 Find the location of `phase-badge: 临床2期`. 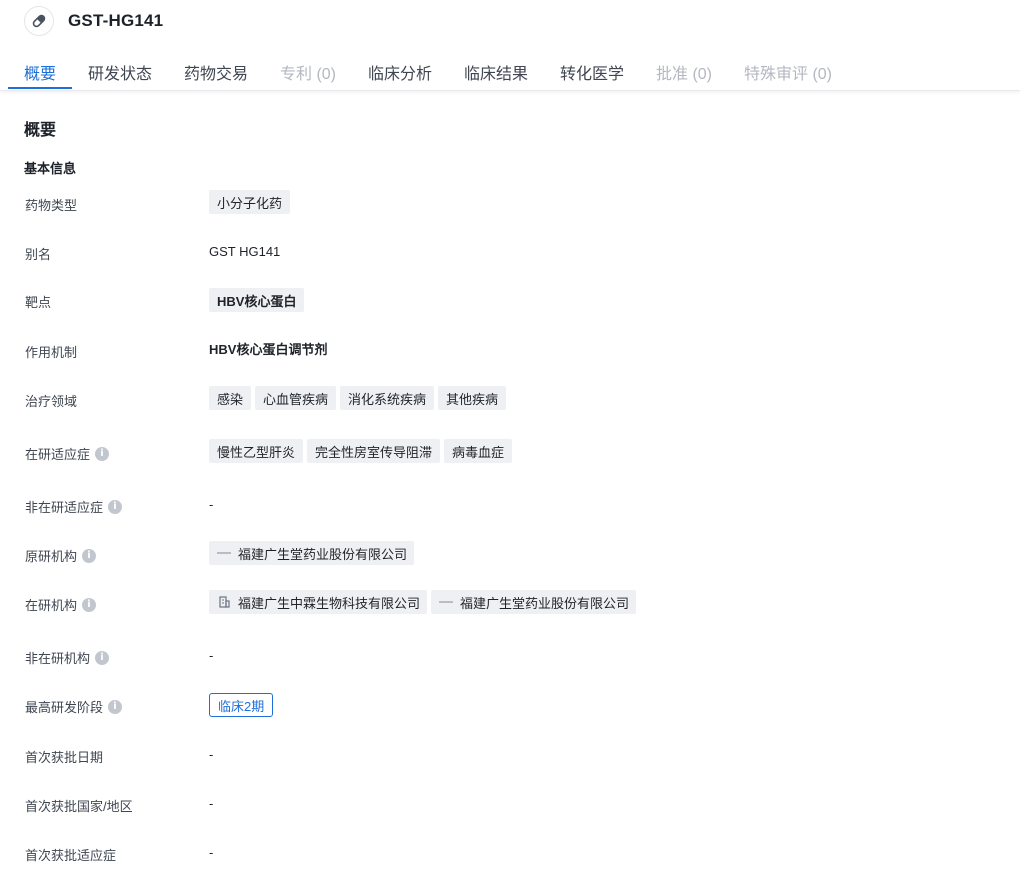

phase-badge: 临床2期 is located at coordinates (241, 705).